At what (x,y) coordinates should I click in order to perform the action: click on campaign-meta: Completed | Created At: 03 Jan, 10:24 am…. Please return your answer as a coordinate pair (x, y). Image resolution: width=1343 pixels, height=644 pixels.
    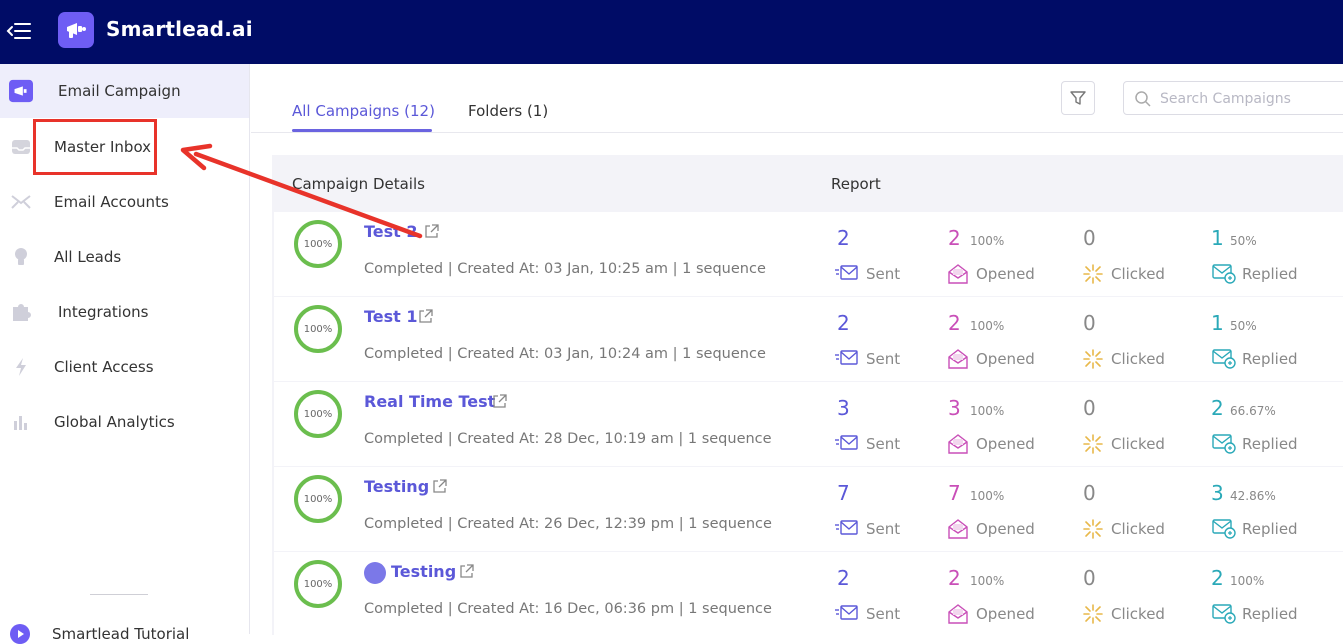
    Looking at the image, I should click on (565, 354).